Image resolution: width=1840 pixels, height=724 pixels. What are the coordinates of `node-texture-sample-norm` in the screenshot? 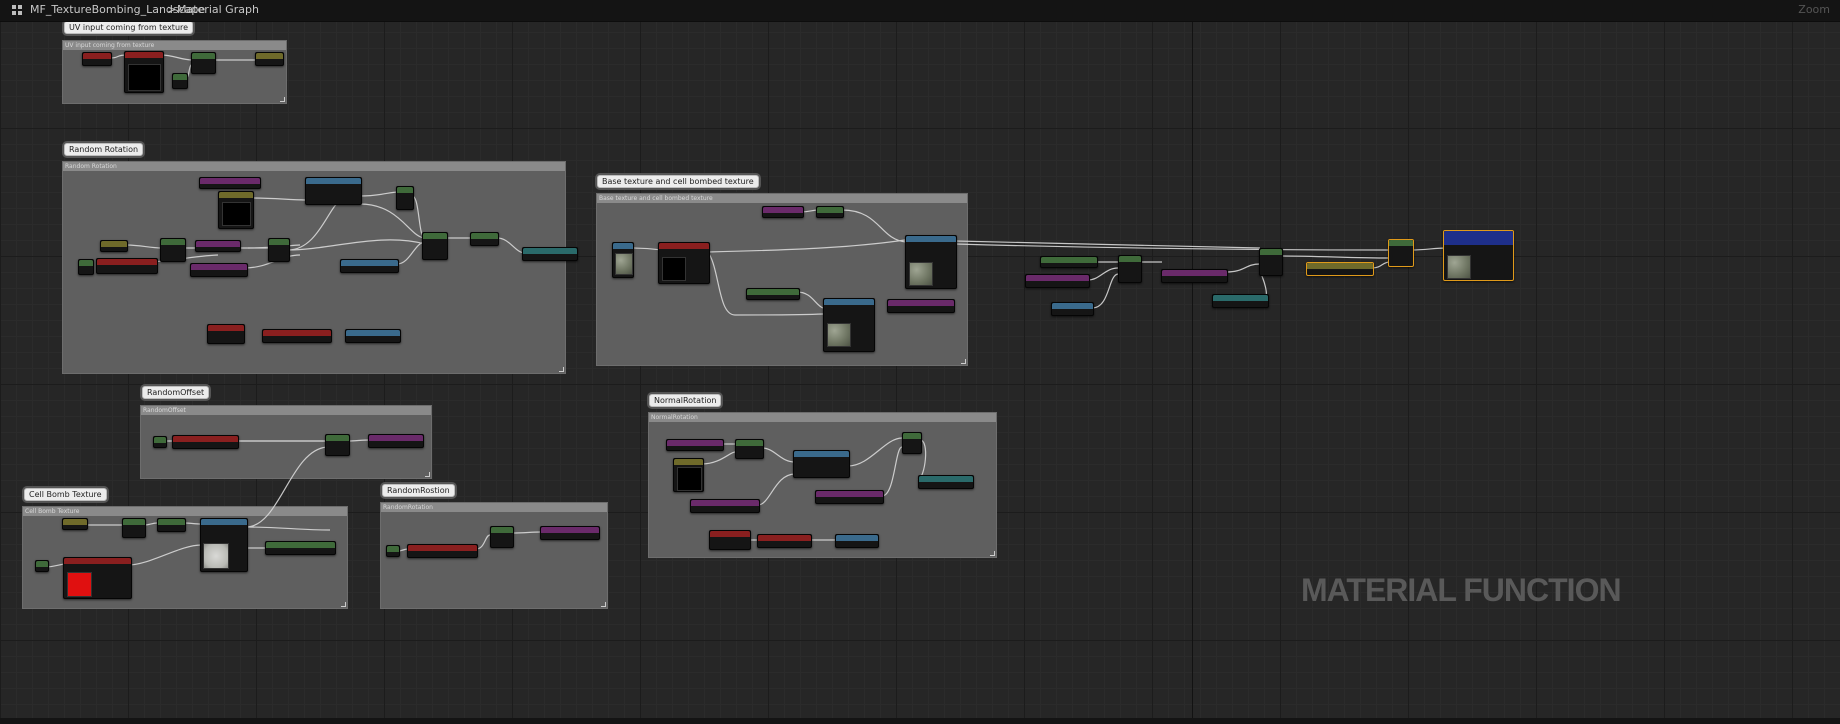 It's located at (688, 475).